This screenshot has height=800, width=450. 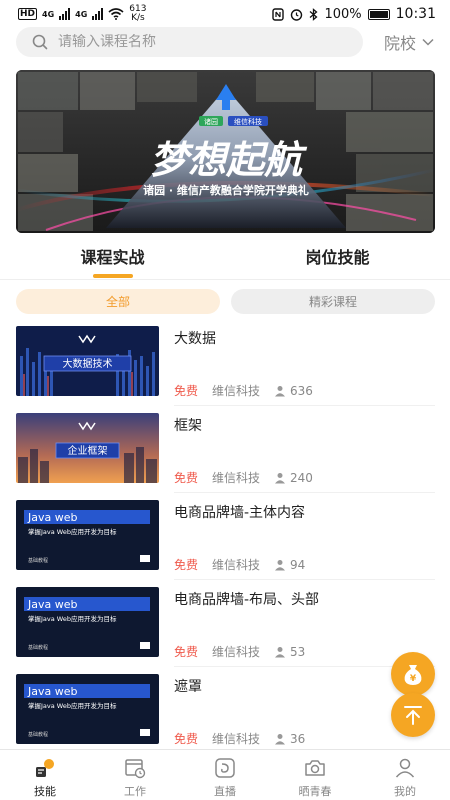 What do you see at coordinates (45, 768) in the screenshot?
I see `skills-icon` at bounding box center [45, 768].